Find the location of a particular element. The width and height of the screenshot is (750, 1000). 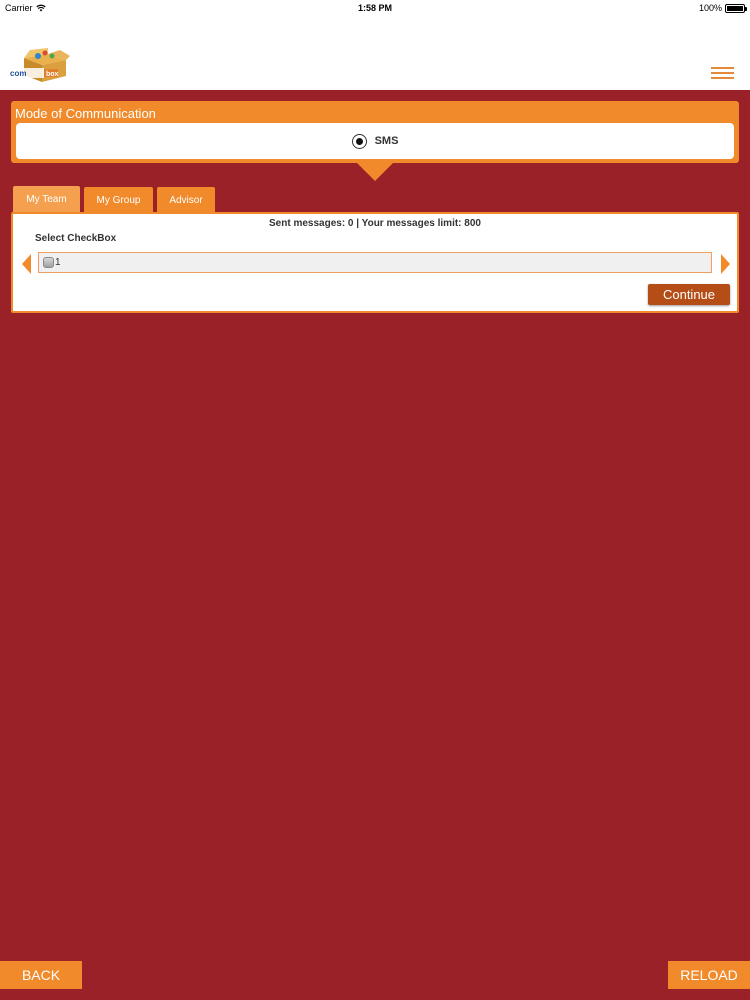

status-bar: Carrier 1:58 PM 100% is located at coordinates (375, 9).